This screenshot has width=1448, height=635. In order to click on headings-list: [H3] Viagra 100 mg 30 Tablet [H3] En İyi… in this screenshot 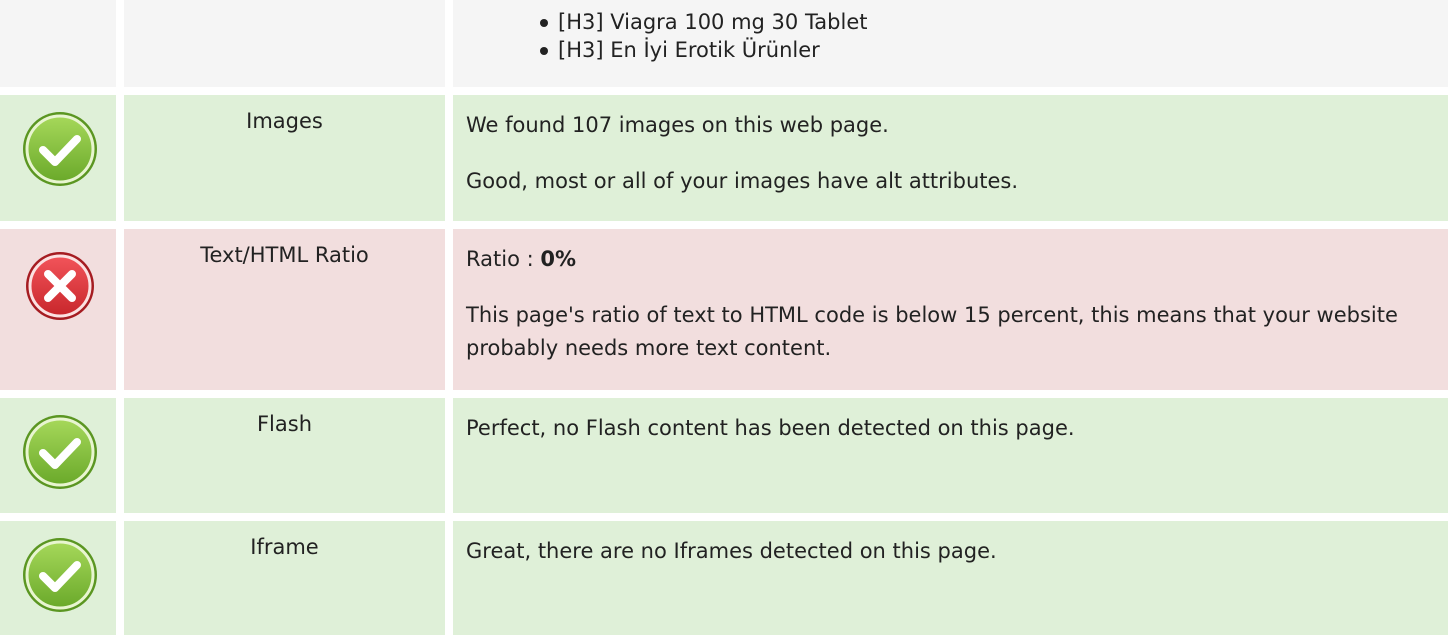, I will do `click(942, 36)`.